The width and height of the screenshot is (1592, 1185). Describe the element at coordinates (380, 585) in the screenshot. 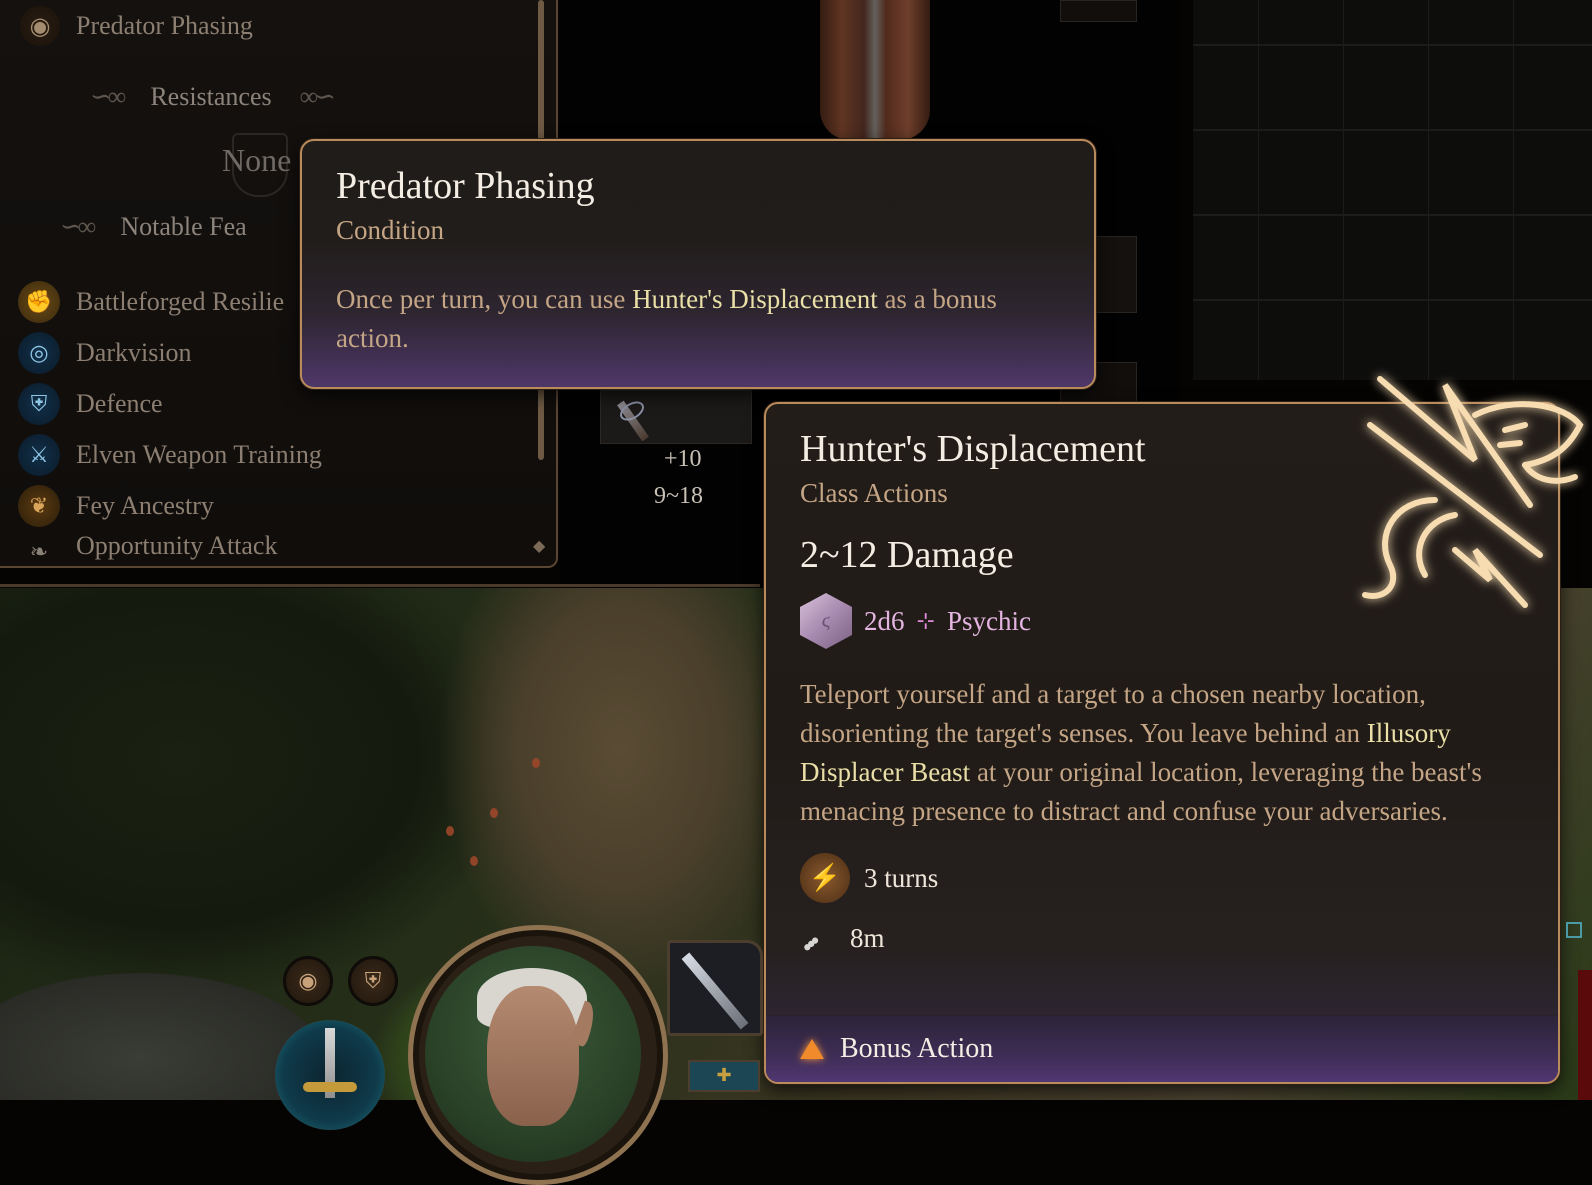

I see `panel-divider` at that location.